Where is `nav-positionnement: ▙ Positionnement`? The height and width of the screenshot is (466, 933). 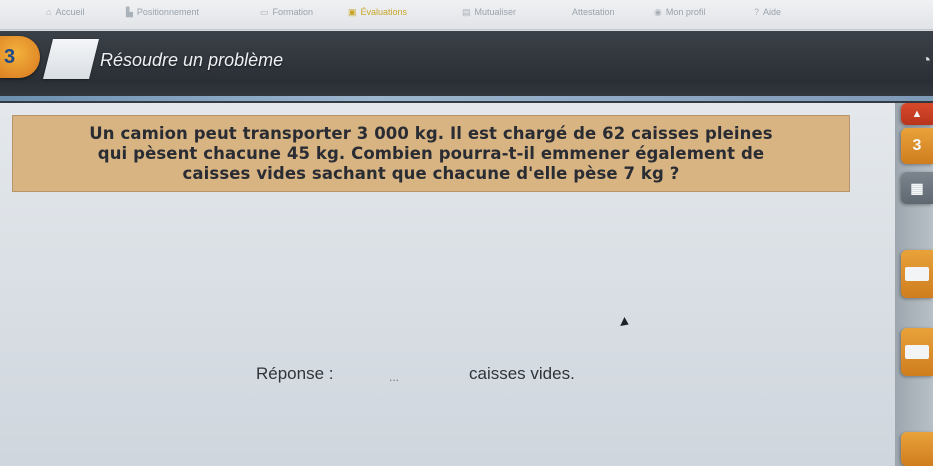
nav-positionnement: ▙ Positionnement is located at coordinates (162, 12).